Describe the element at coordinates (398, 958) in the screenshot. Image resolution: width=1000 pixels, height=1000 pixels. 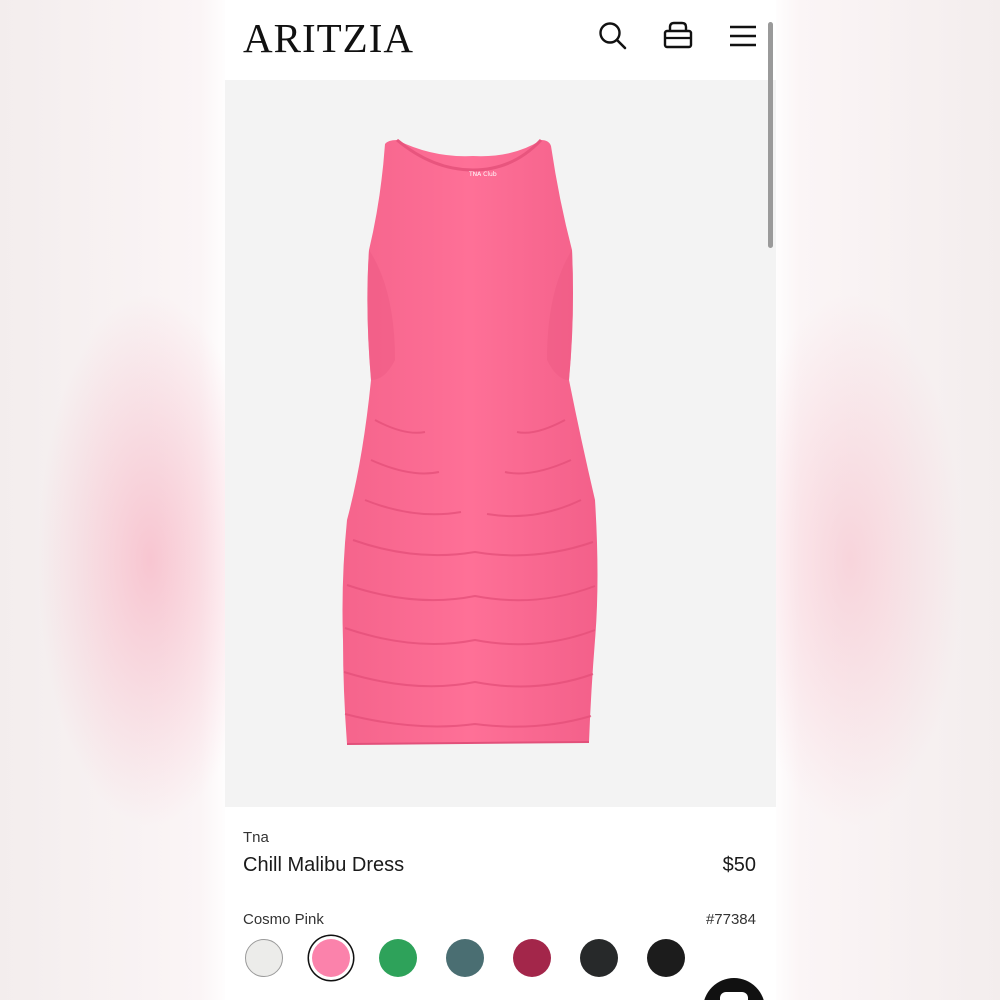
I see `color-swatch-green` at that location.